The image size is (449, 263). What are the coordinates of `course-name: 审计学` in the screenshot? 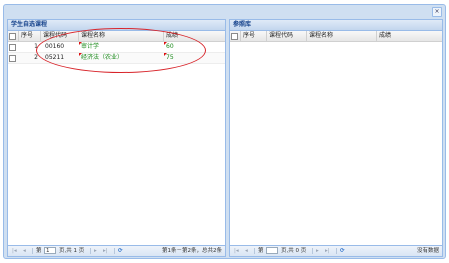 It's located at (121, 47).